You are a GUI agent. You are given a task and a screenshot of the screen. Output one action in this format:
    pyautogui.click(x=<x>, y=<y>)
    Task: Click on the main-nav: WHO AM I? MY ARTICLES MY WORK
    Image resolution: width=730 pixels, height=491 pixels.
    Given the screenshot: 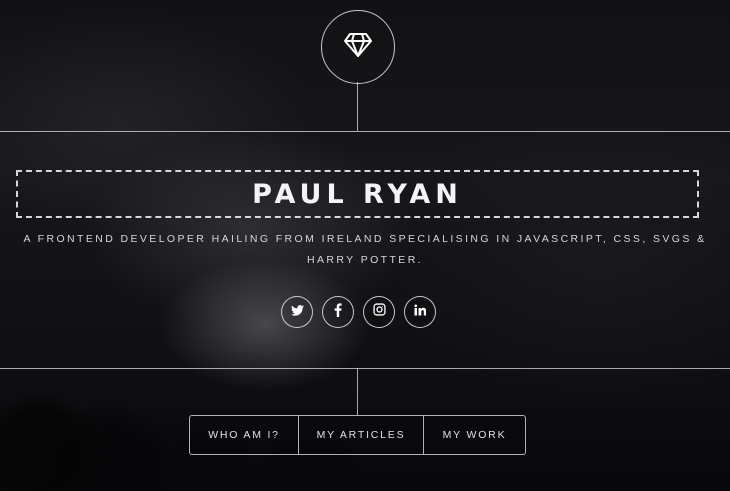 What is the action you would take?
    pyautogui.click(x=357, y=435)
    